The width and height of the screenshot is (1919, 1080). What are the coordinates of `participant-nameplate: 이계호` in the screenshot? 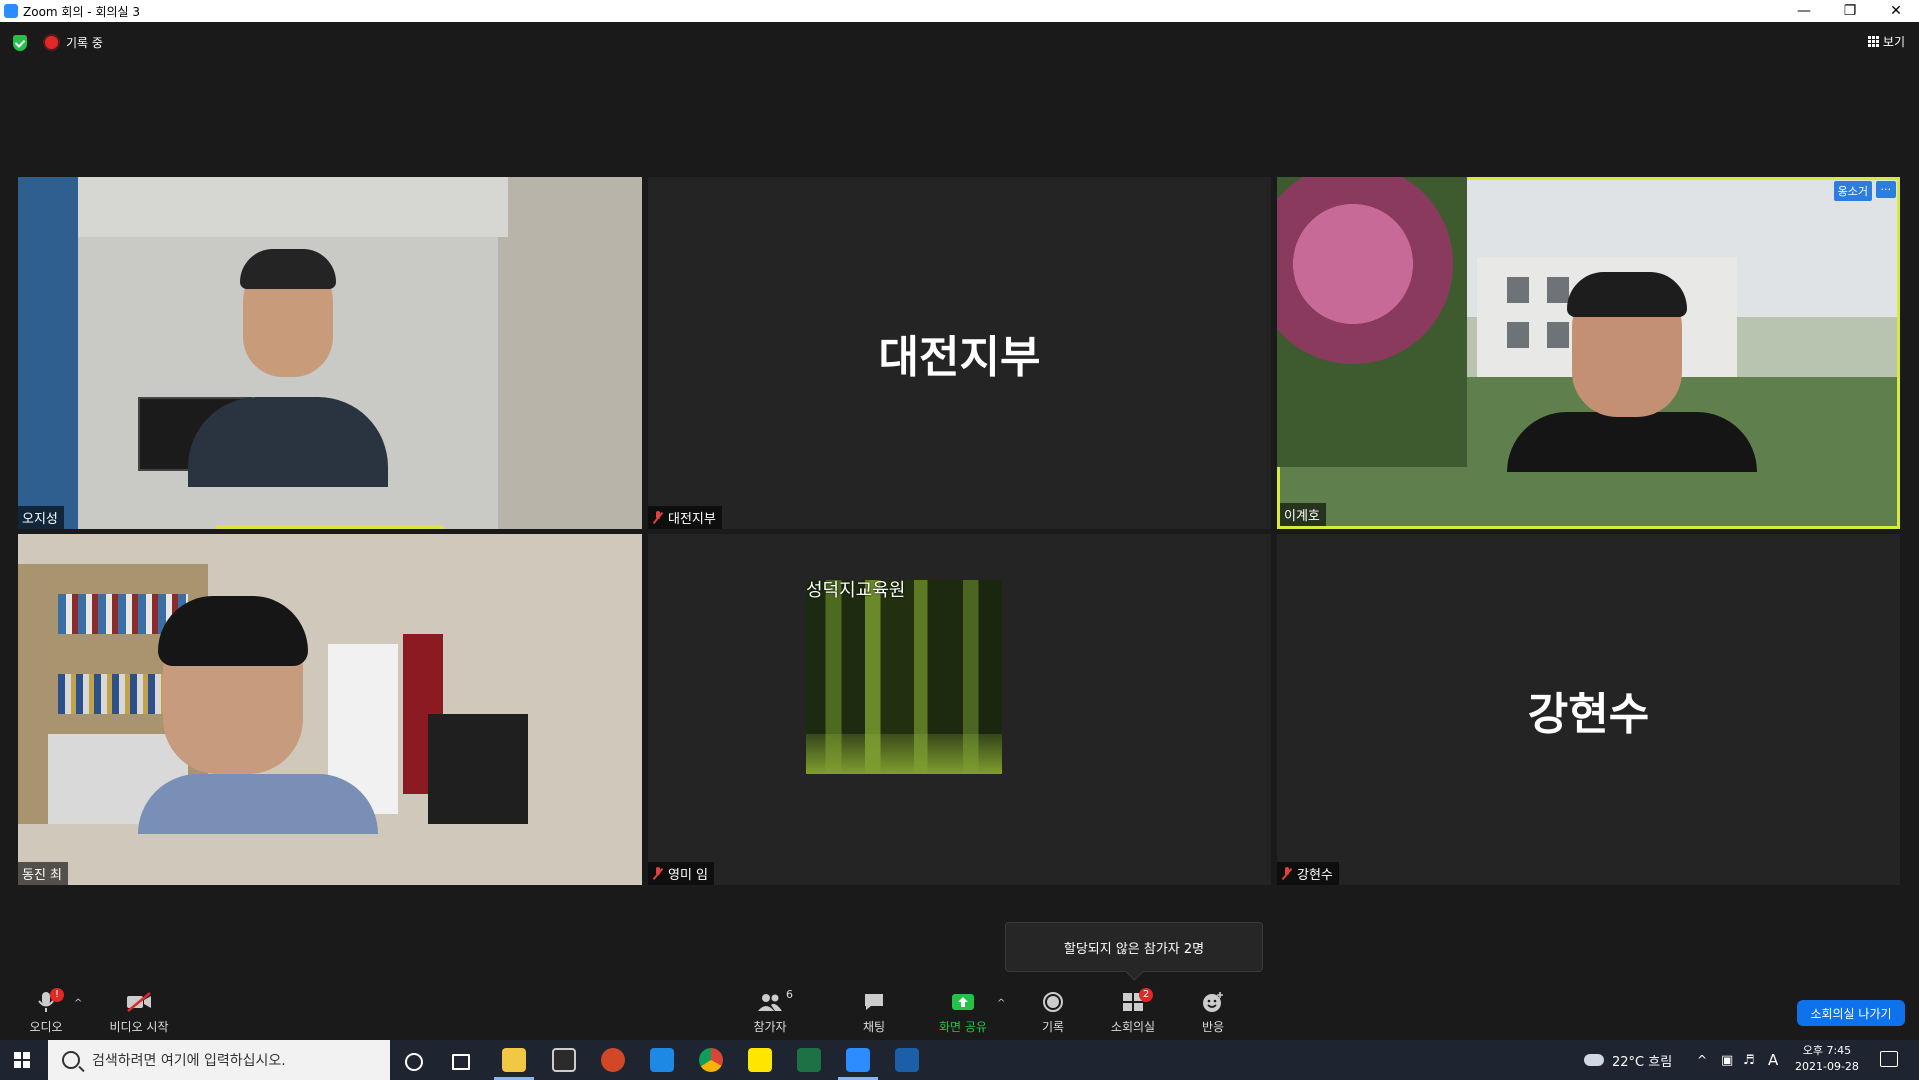 It's located at (1303, 514).